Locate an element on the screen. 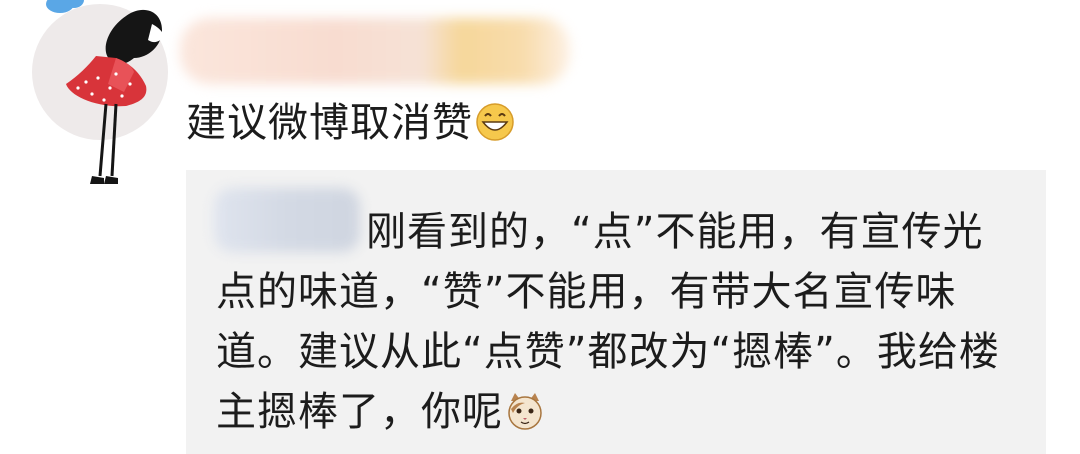 This screenshot has height=454, width=1080. post-text: 建议微博取消赞 is located at coordinates (329, 123).